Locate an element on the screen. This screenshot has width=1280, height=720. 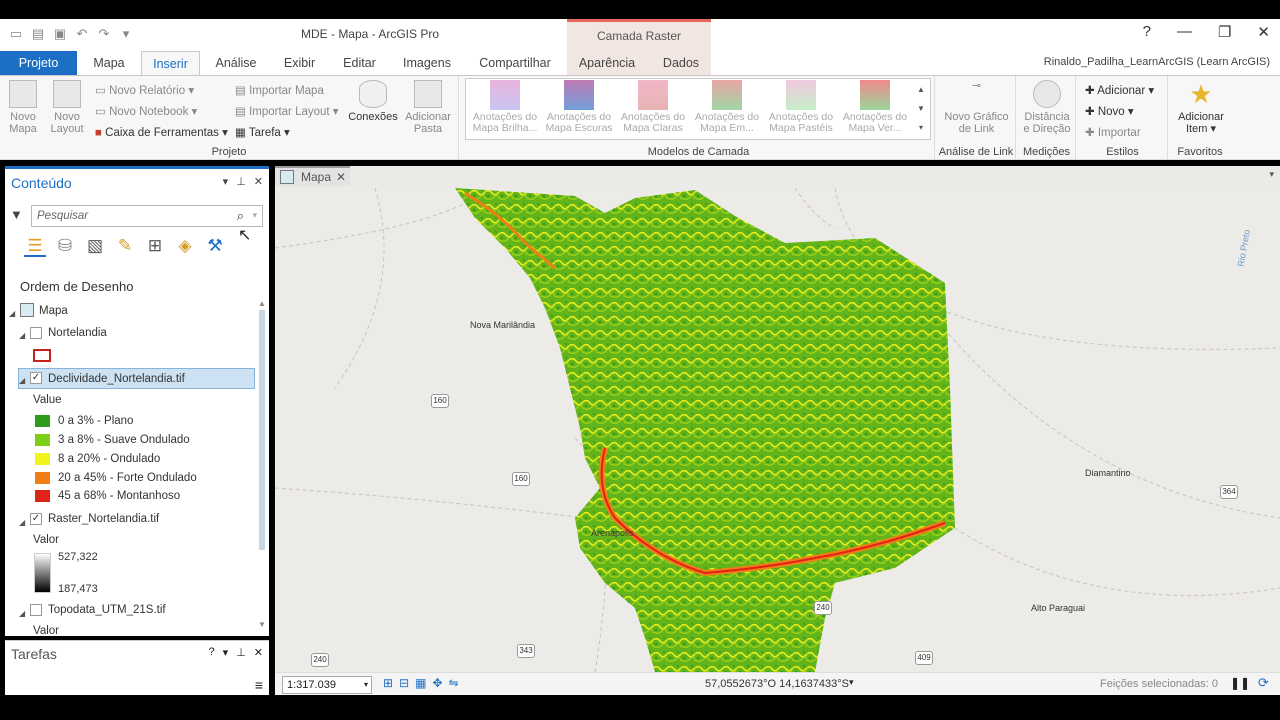
place-label: Arenápolis is located at coordinates (612, 533).